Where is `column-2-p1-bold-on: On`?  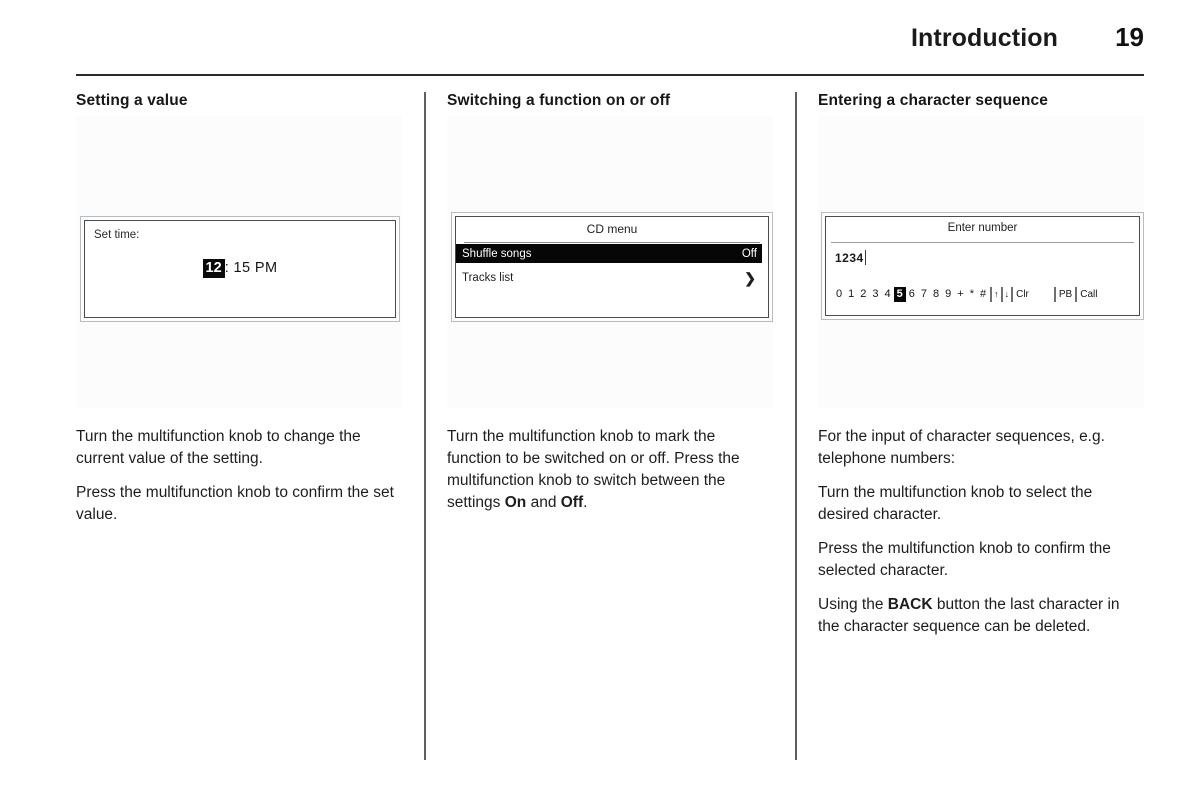 column-2-p1-bold-on: On is located at coordinates (515, 502).